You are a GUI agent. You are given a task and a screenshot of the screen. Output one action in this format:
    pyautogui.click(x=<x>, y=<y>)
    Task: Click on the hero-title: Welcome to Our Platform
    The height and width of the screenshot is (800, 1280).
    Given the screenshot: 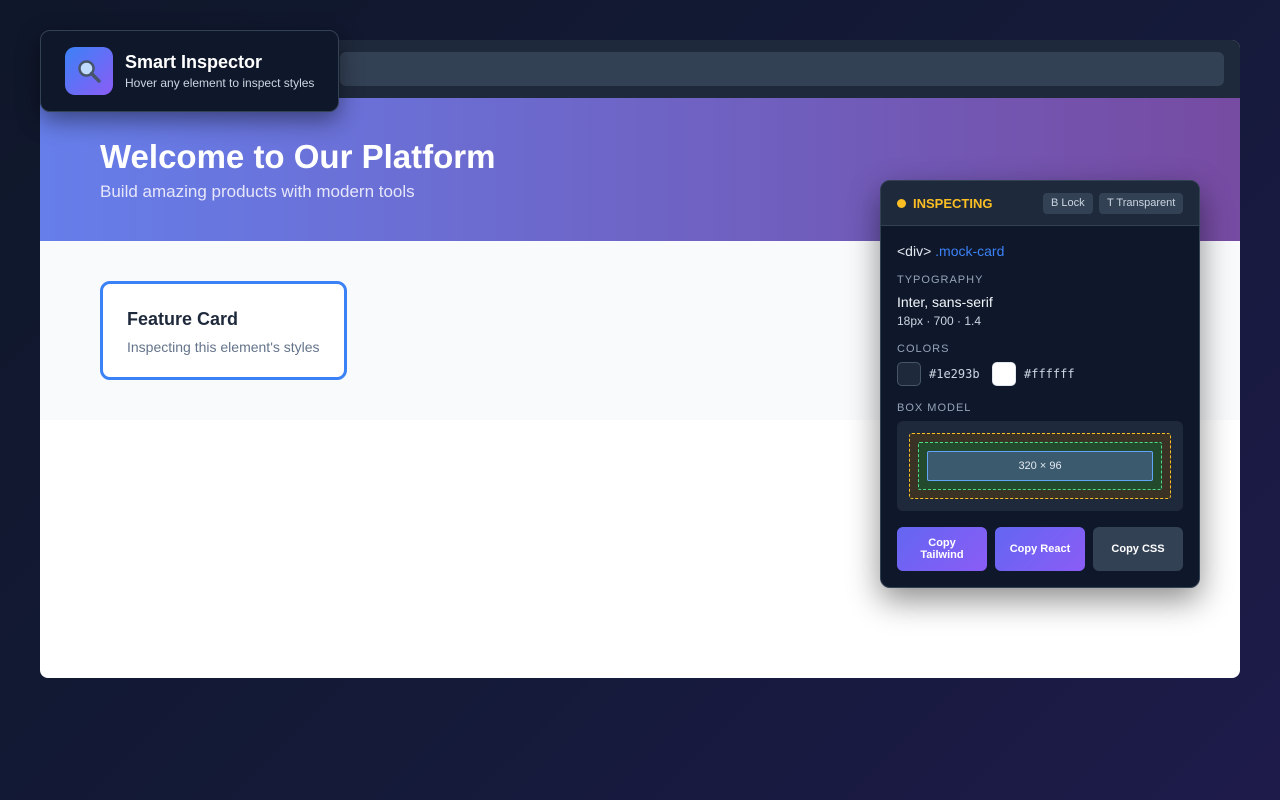 What is the action you would take?
    pyautogui.click(x=298, y=156)
    